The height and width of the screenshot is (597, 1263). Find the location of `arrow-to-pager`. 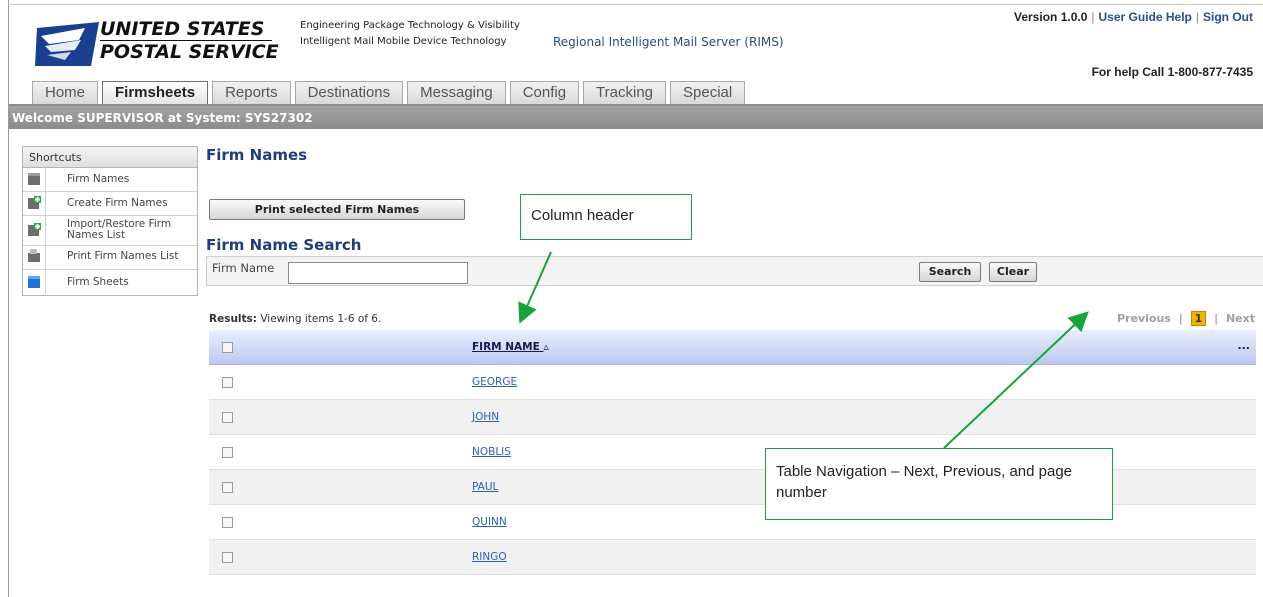

arrow-to-pager is located at coordinates (1016, 380).